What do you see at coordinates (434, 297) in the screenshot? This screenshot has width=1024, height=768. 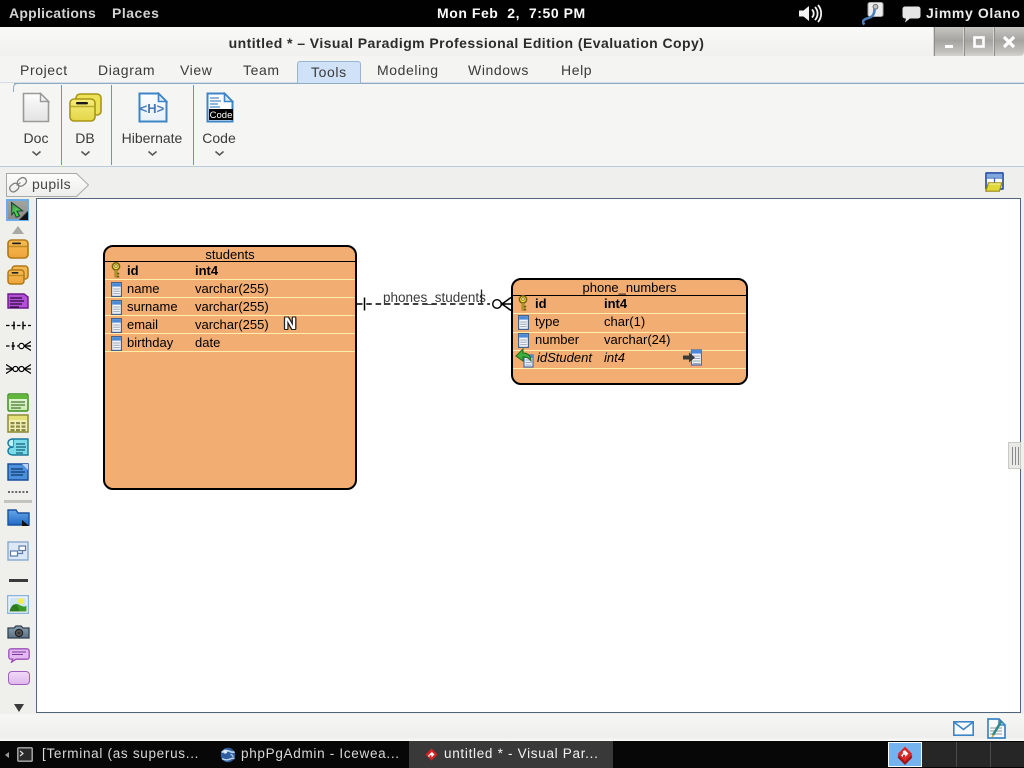 I see `svg-text: phones_students` at bounding box center [434, 297].